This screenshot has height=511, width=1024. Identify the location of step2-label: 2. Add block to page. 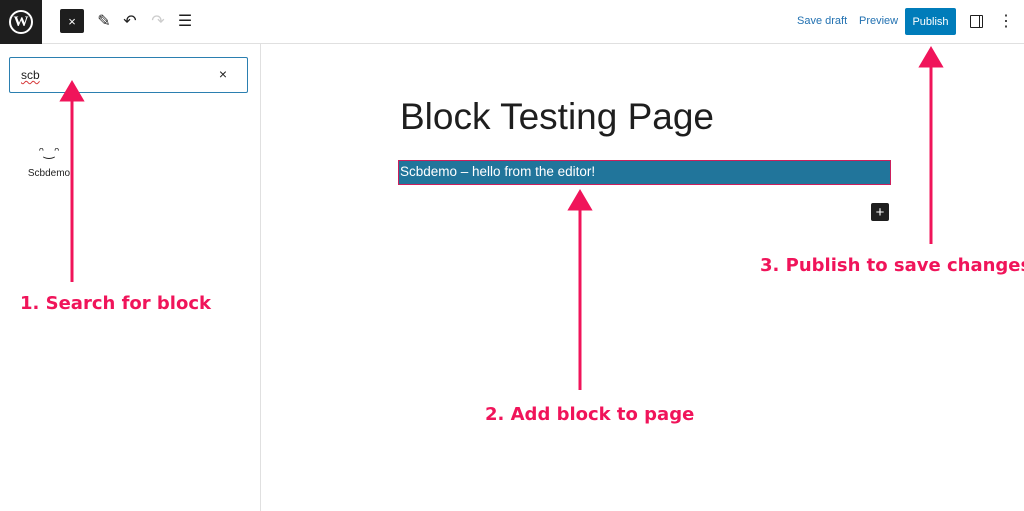
(589, 414).